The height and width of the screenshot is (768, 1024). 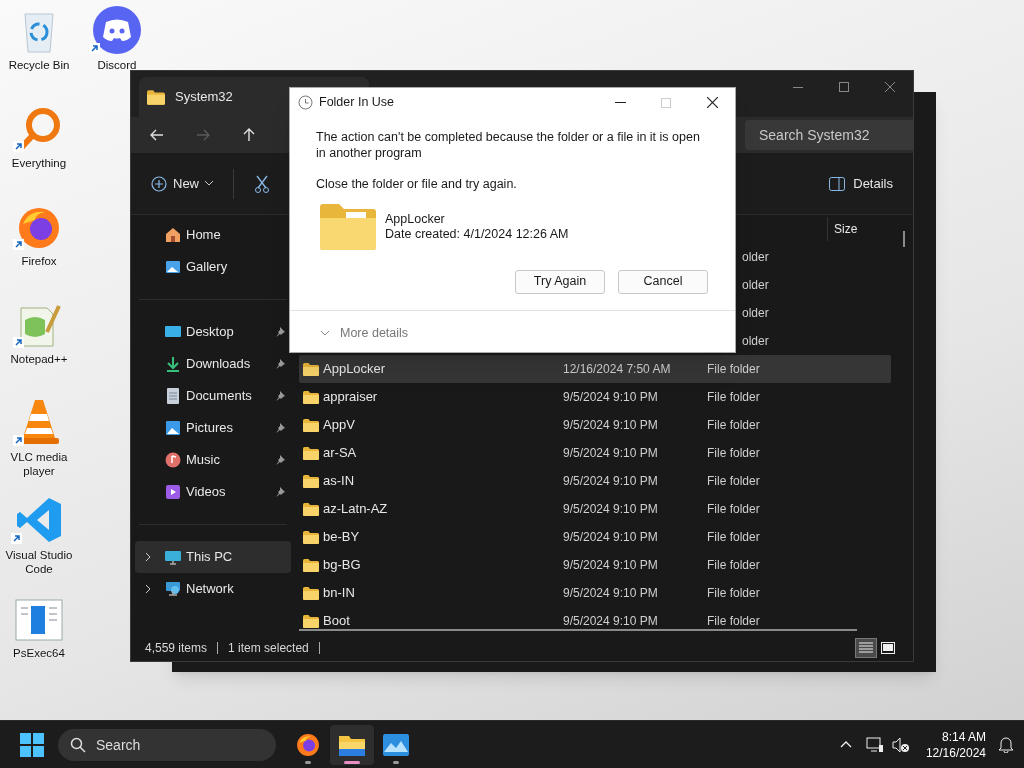 I want to click on cut-button, so click(x=262, y=183).